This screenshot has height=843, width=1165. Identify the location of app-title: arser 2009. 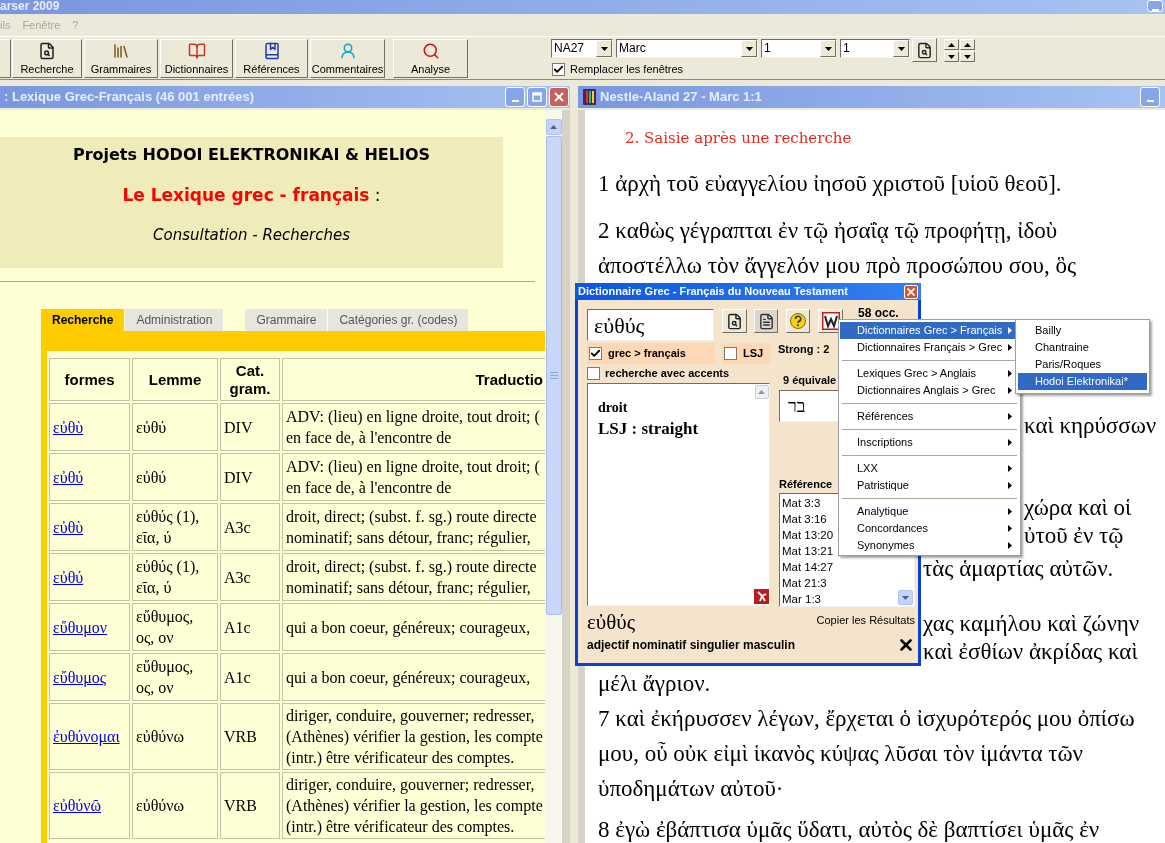
(30, 6).